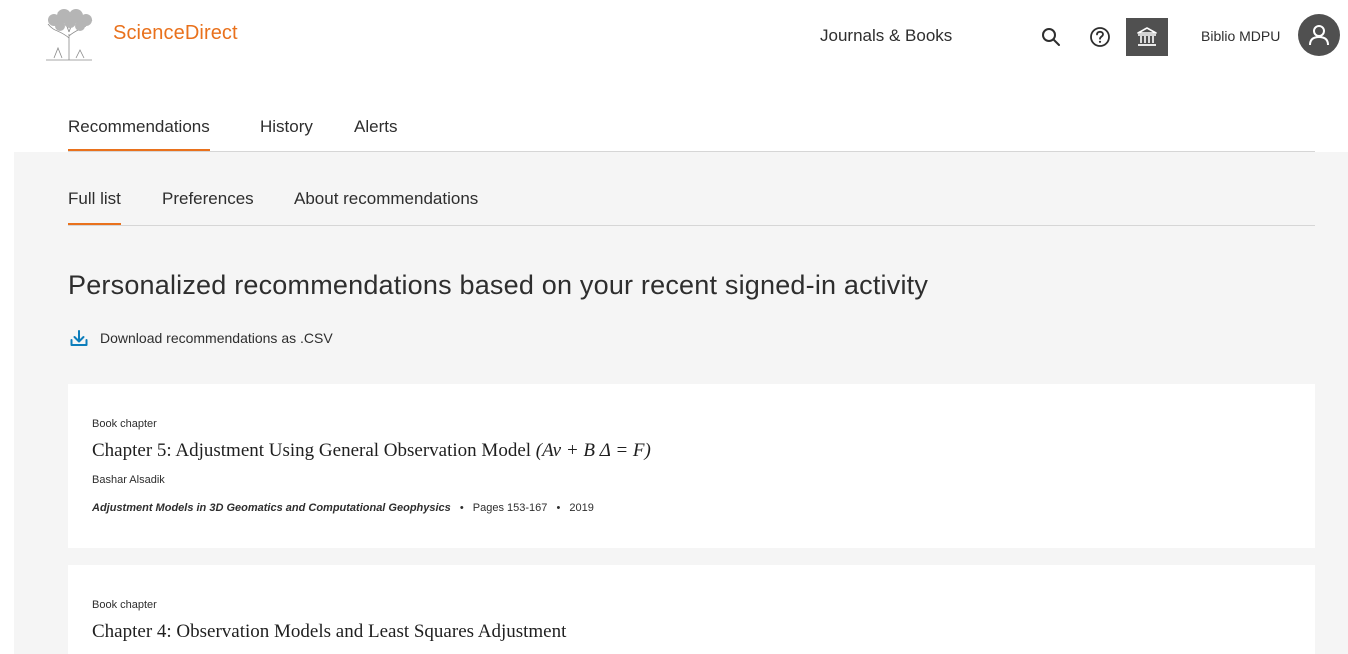  I want to click on brand-link: ScienceDirect, so click(175, 33).